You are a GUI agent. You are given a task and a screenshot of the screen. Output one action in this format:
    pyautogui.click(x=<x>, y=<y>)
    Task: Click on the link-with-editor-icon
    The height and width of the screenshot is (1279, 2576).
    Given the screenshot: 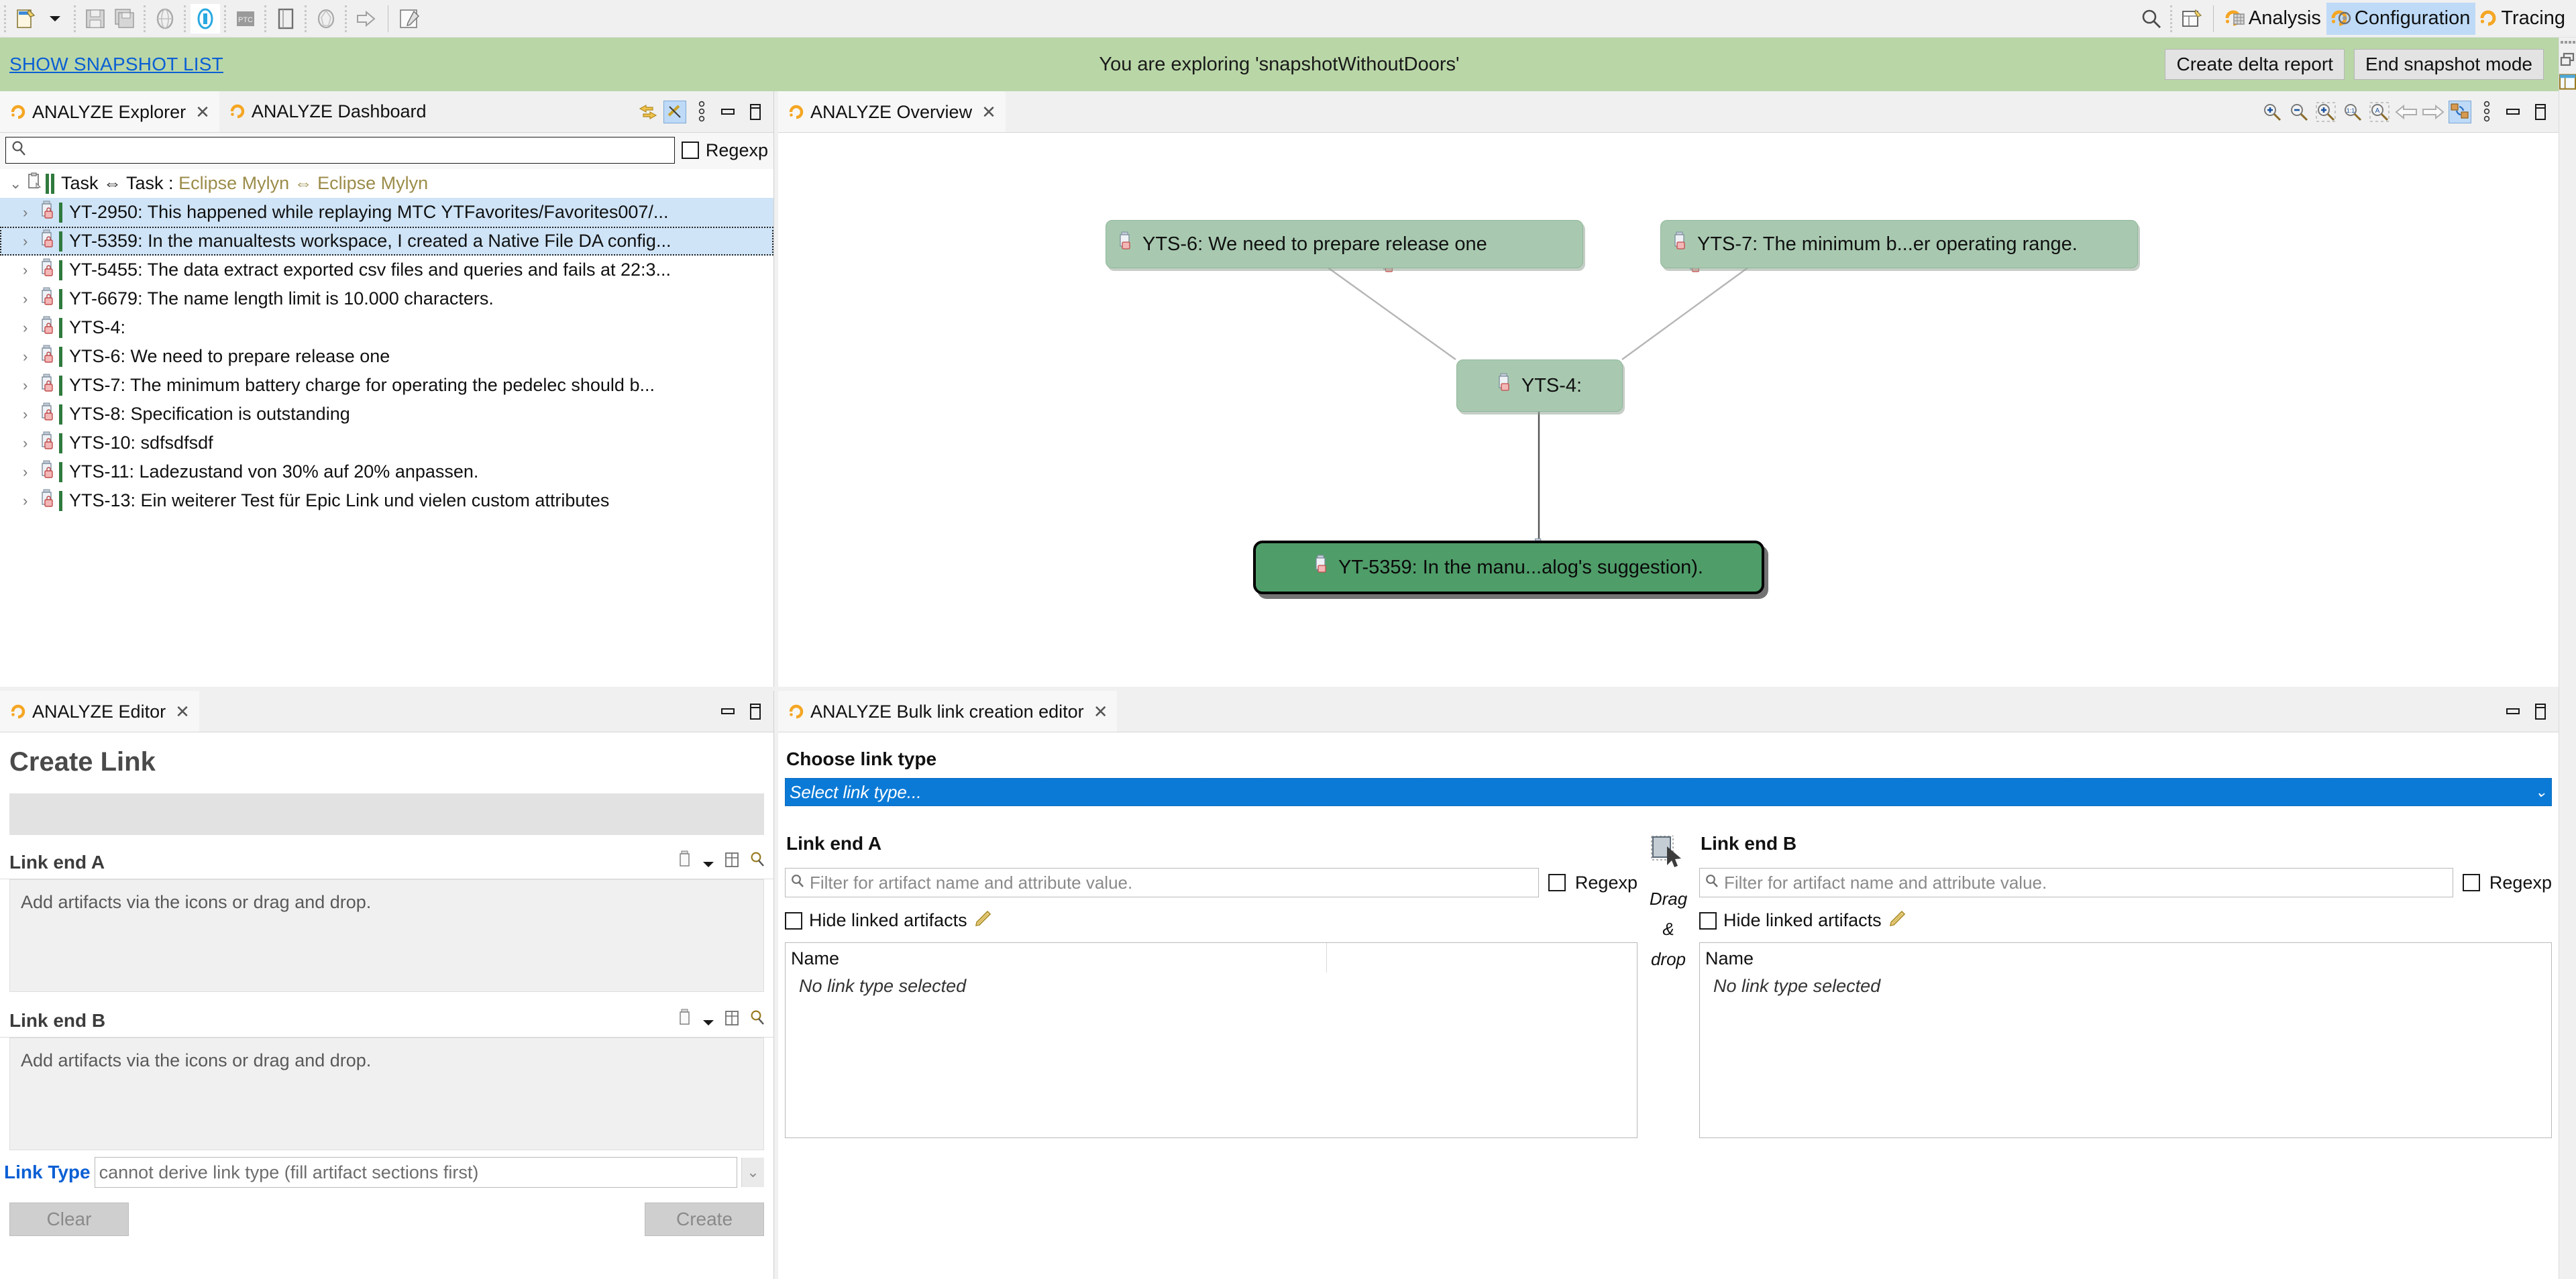 What is the action you would take?
    pyautogui.click(x=648, y=112)
    